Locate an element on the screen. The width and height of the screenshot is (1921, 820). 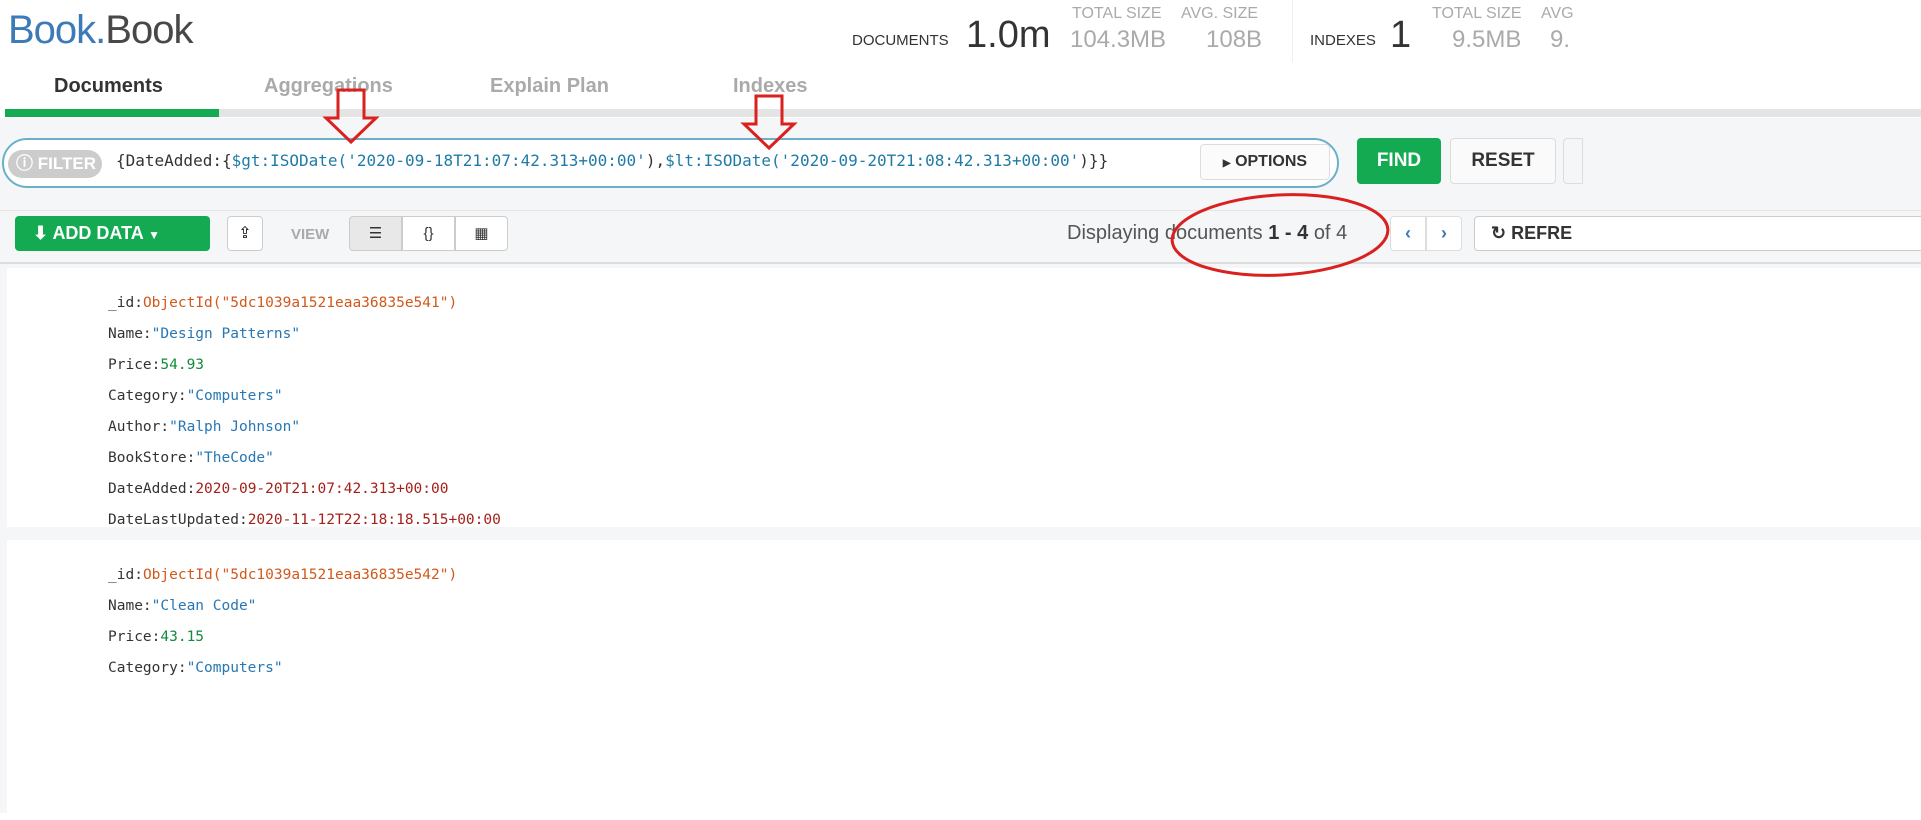
red-circle-highlight is located at coordinates (1280, 235).